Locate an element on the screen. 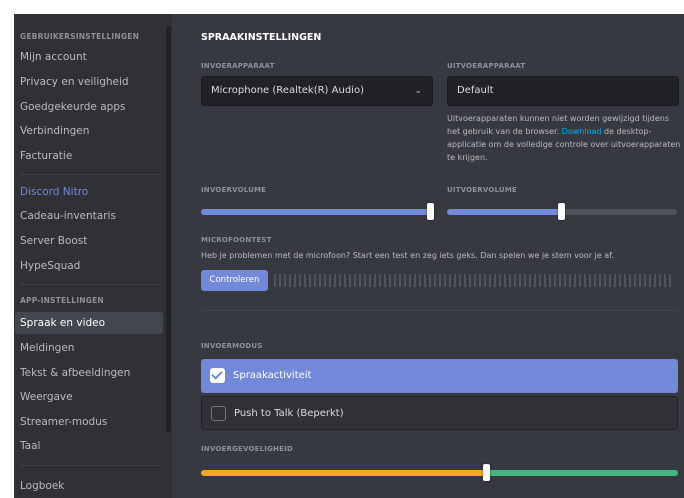 The image size is (684, 498). input-device-select: Microphone (Realtek(R) Audio) ⌄ is located at coordinates (317, 91).